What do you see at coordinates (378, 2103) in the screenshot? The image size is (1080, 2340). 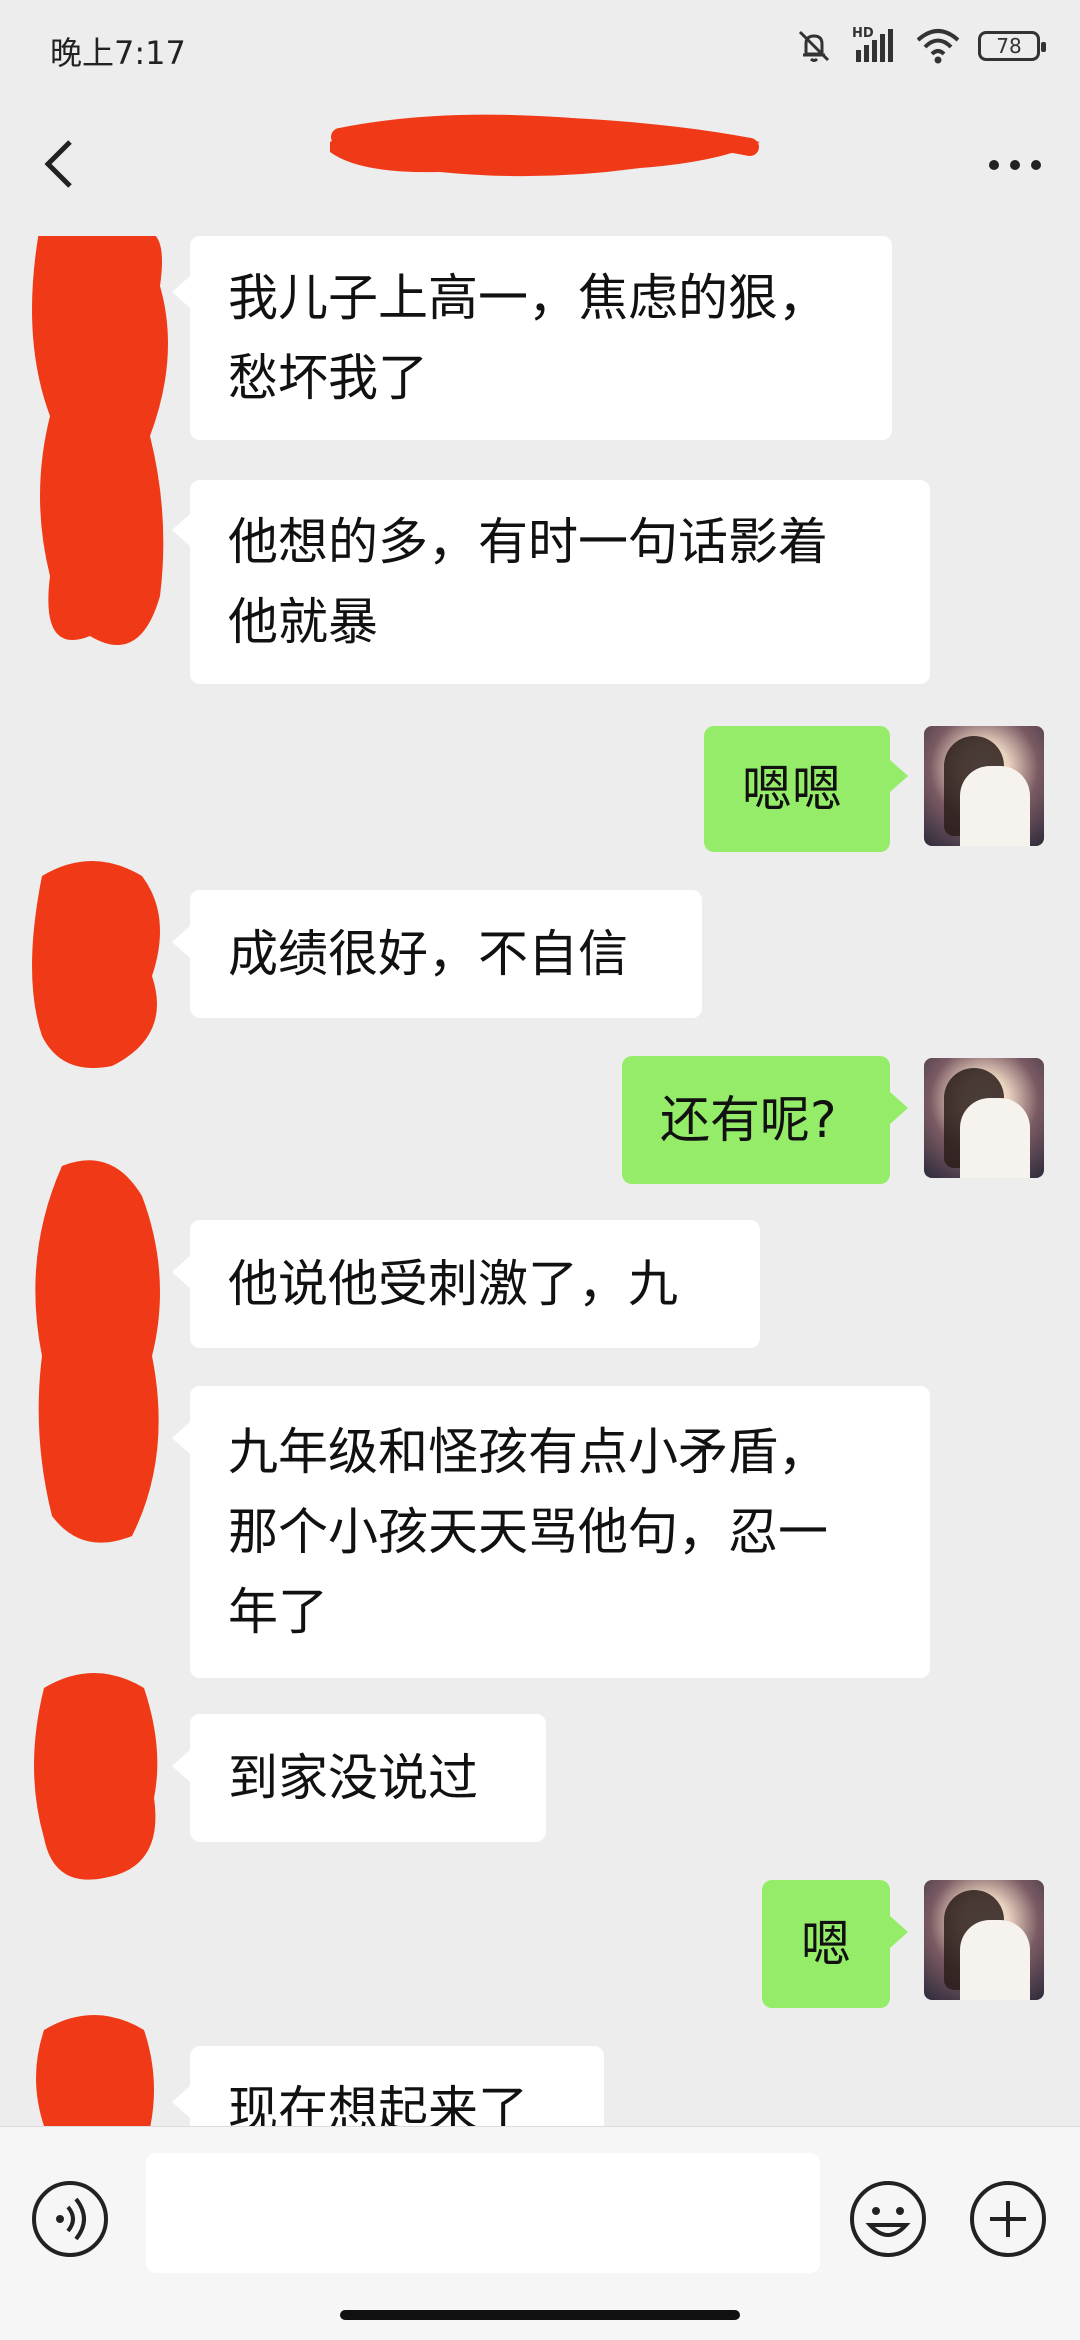 I see `message-line: 现在想起来了` at bounding box center [378, 2103].